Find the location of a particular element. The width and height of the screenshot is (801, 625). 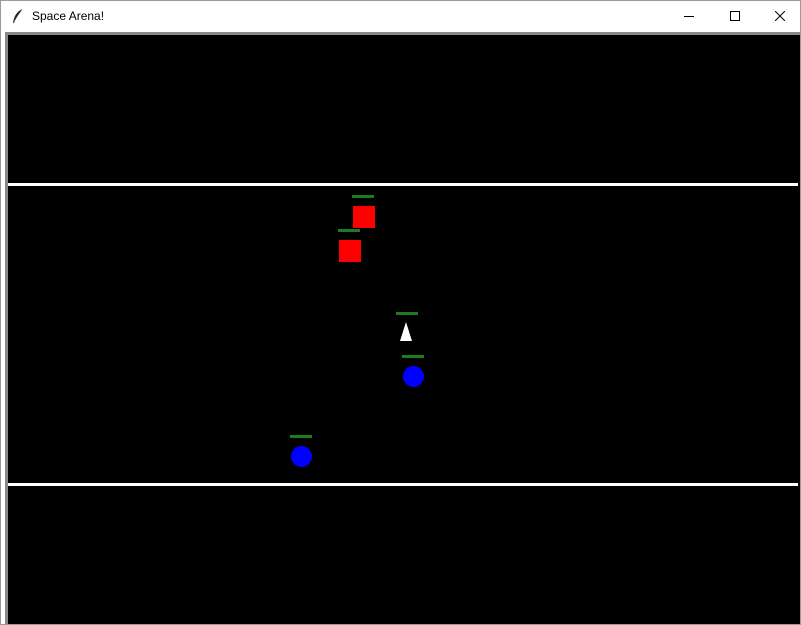

maximize-icon is located at coordinates (735, 16).